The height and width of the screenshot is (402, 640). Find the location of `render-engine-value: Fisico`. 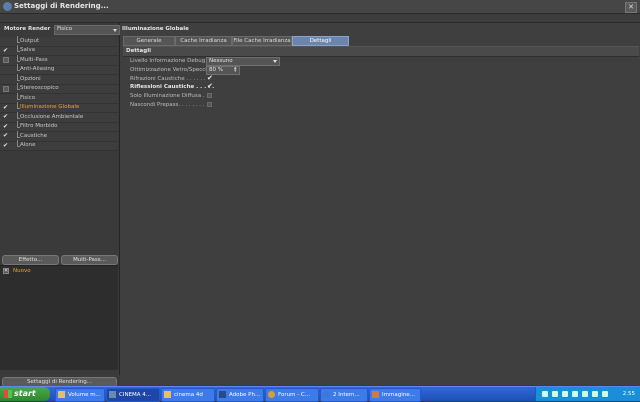

render-engine-value: Fisico is located at coordinates (65, 29).